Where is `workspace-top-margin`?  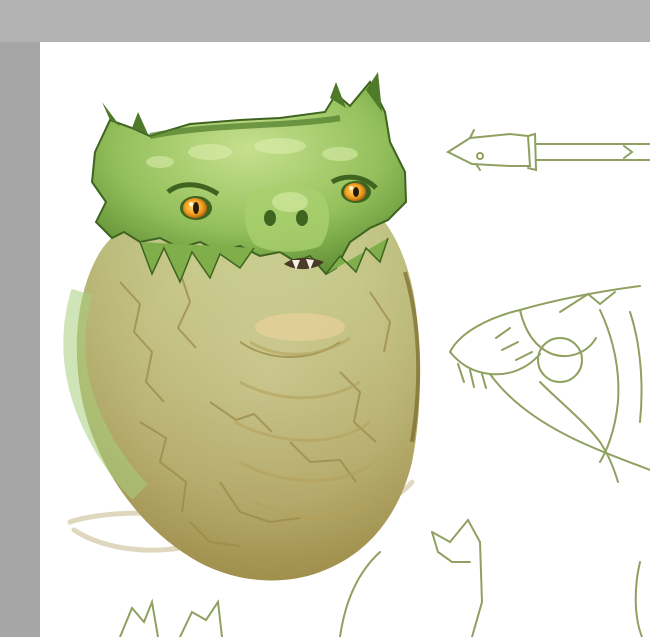
workspace-top-margin is located at coordinates (325, 21).